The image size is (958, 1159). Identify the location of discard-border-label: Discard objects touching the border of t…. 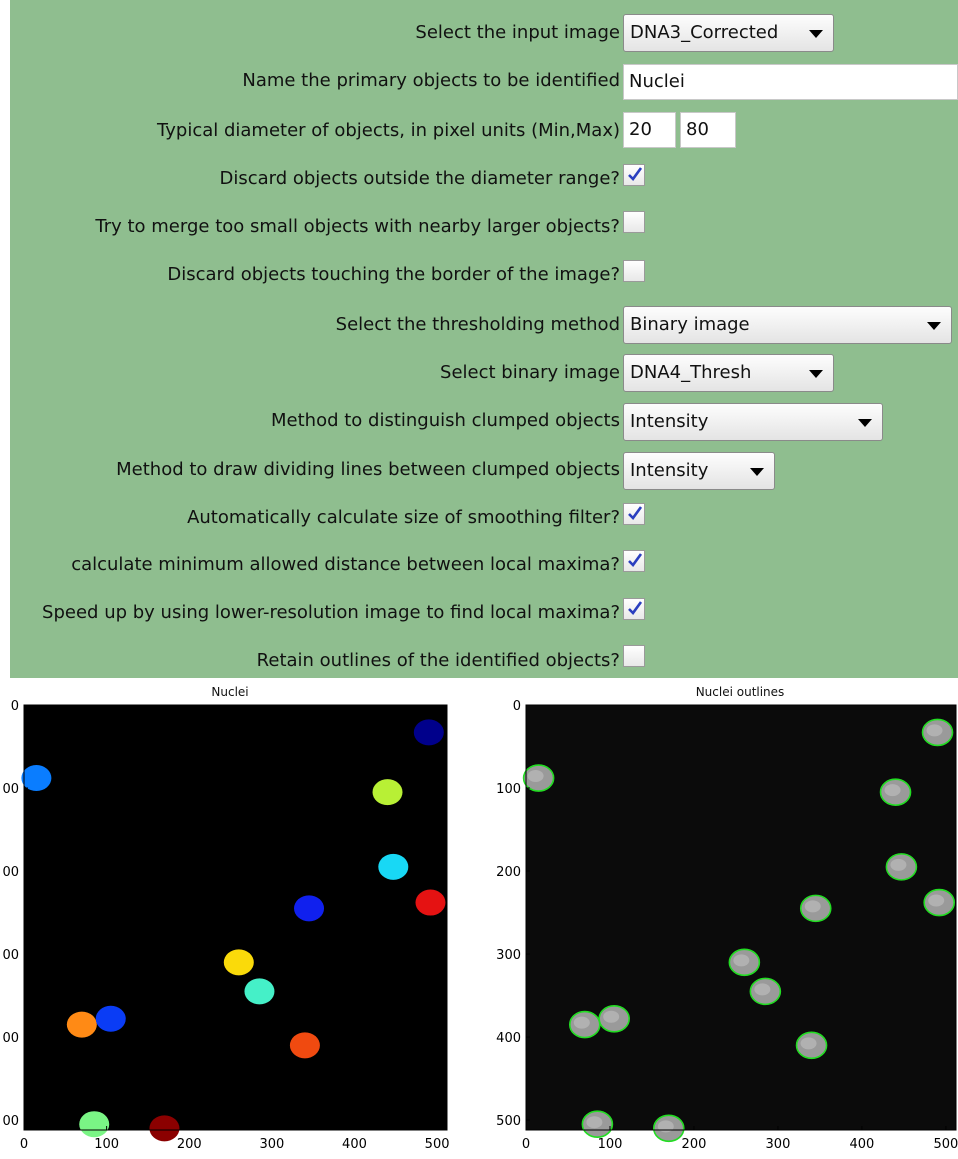
(393, 274).